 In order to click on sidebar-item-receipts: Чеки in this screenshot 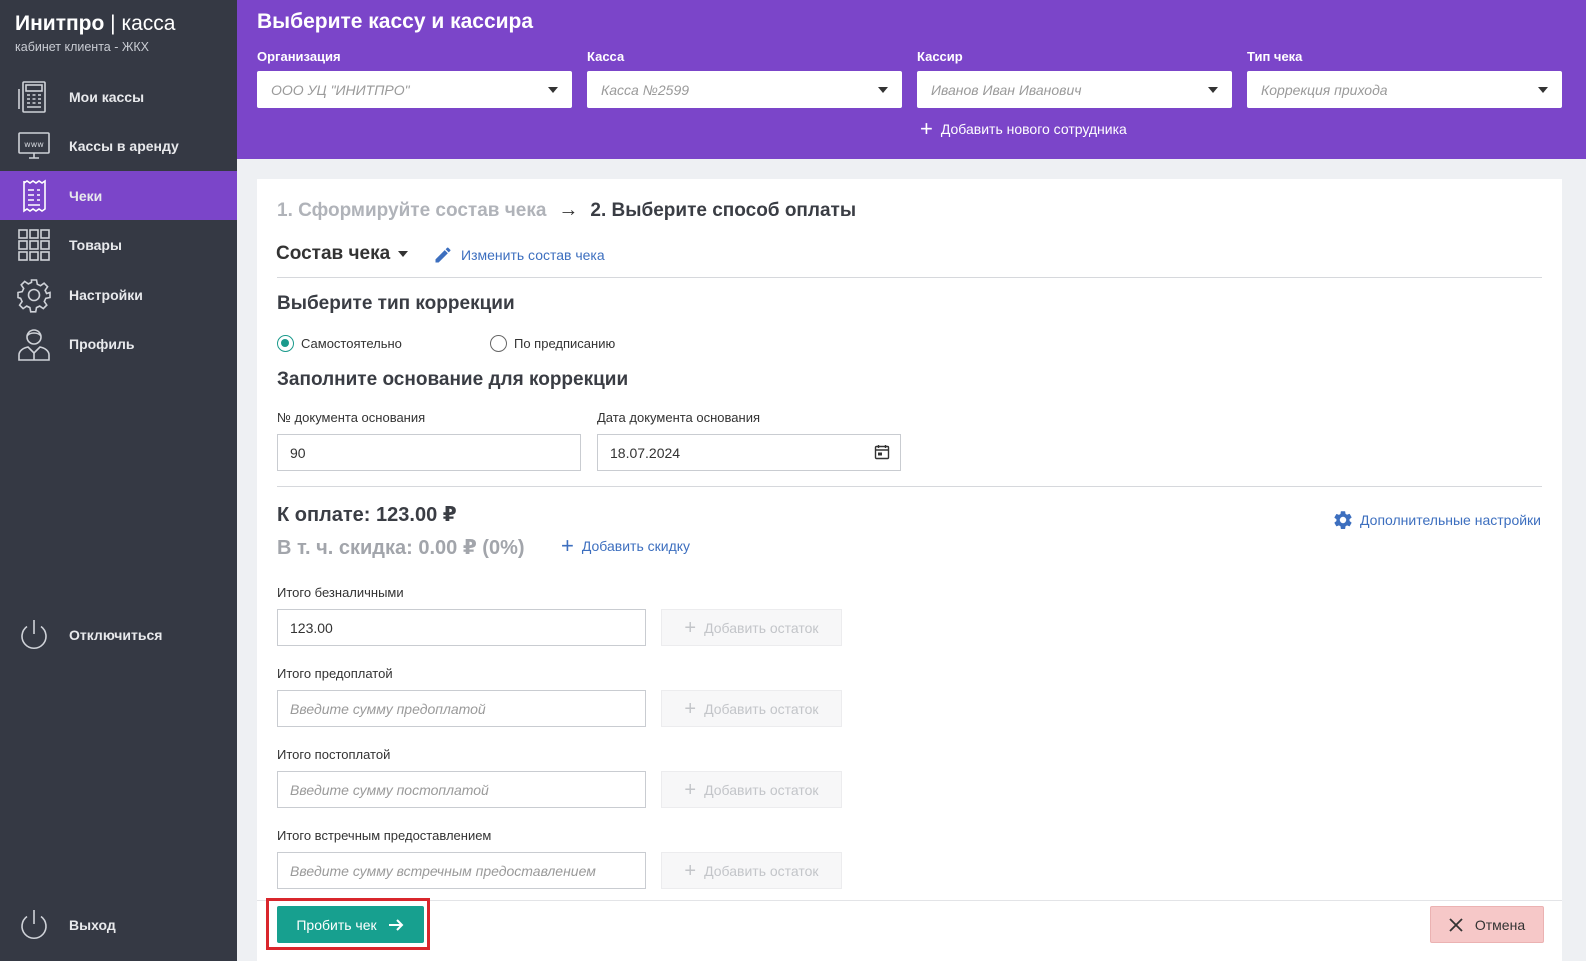, I will do `click(118, 195)`.